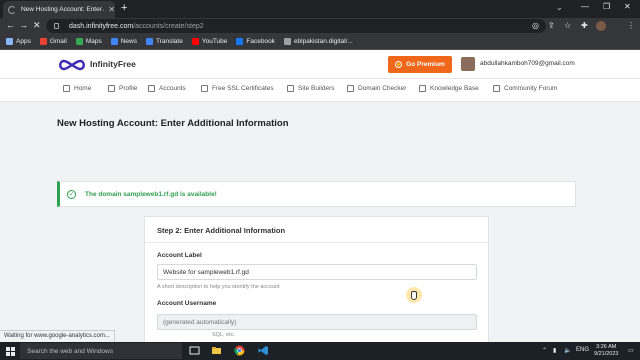 Image resolution: width=640 pixels, height=360 pixels. I want to click on bookmark-label: Gmail, so click(58, 41).